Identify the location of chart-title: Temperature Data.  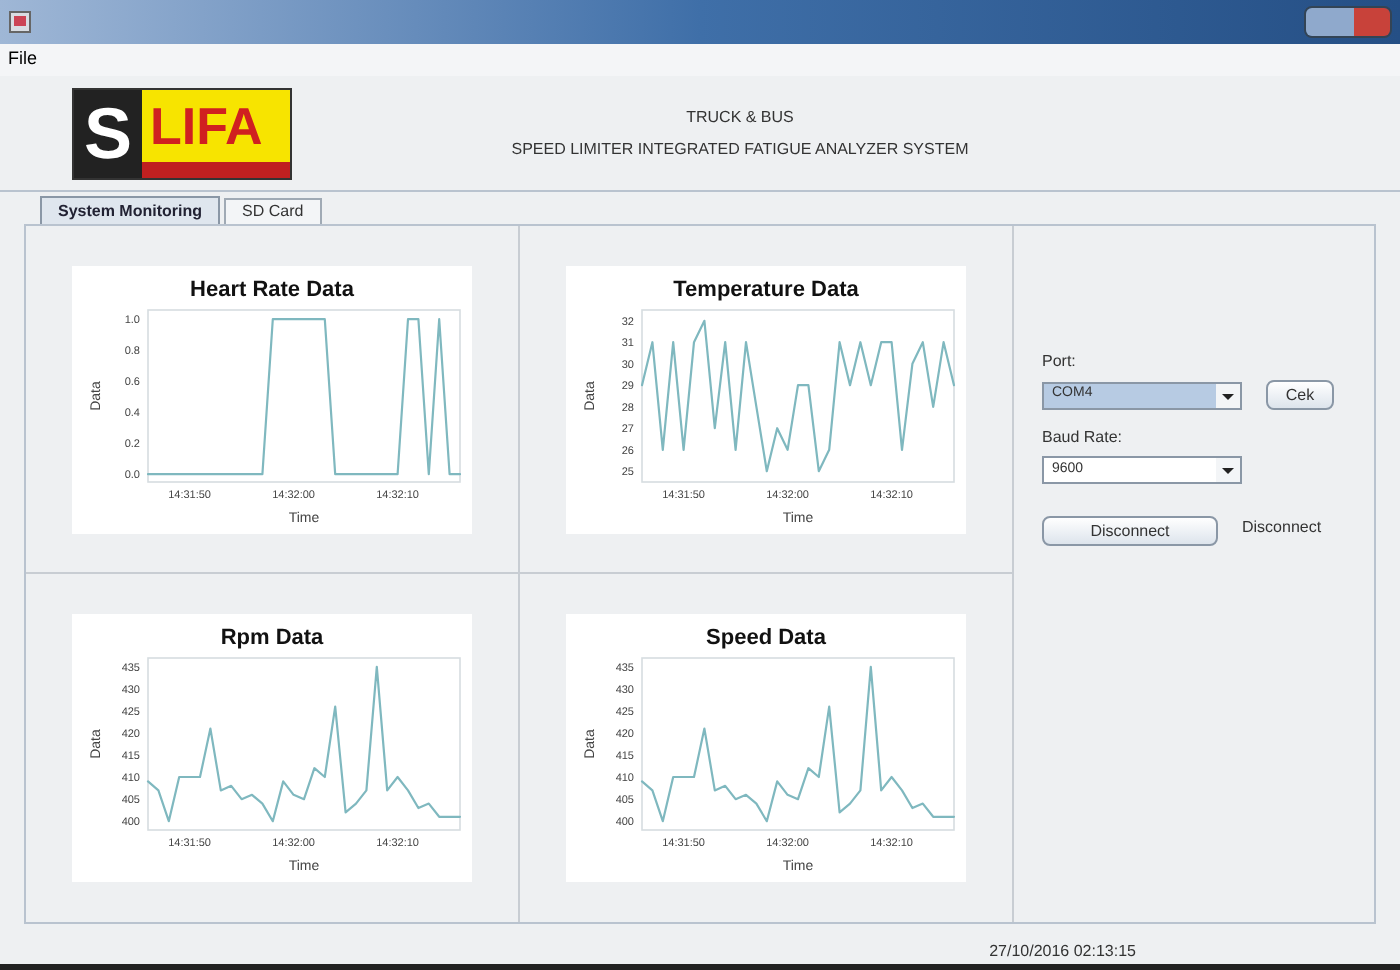
(765, 289).